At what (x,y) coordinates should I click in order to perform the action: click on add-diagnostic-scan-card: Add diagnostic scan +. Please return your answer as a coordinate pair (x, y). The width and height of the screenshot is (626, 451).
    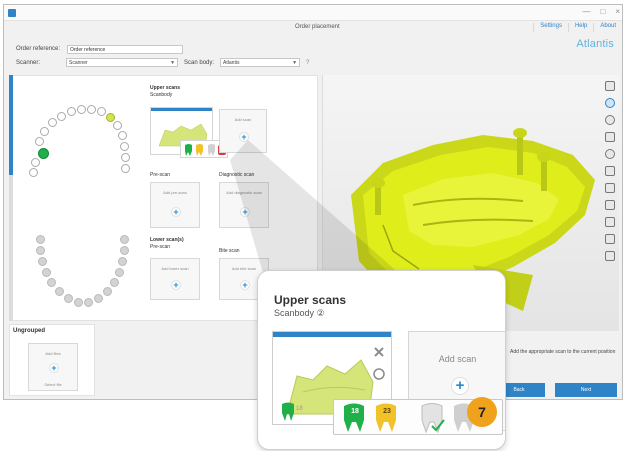
    Looking at the image, I should click on (244, 205).